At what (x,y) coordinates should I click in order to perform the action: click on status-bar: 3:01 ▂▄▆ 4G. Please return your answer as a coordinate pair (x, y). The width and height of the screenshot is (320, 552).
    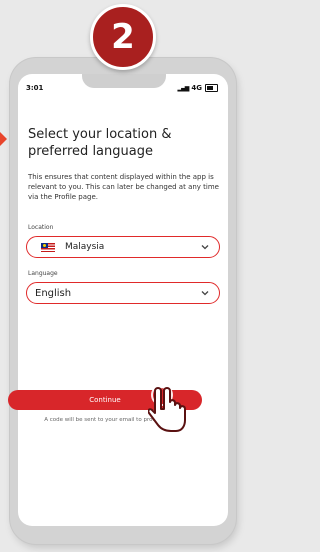
    Looking at the image, I should click on (122, 90).